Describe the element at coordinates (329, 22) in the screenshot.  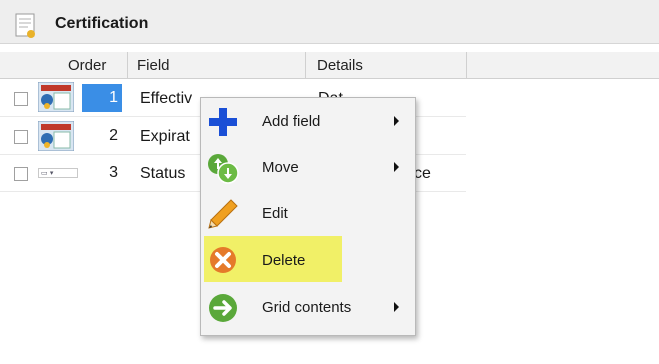
I see `panel-title-bar: Certification` at that location.